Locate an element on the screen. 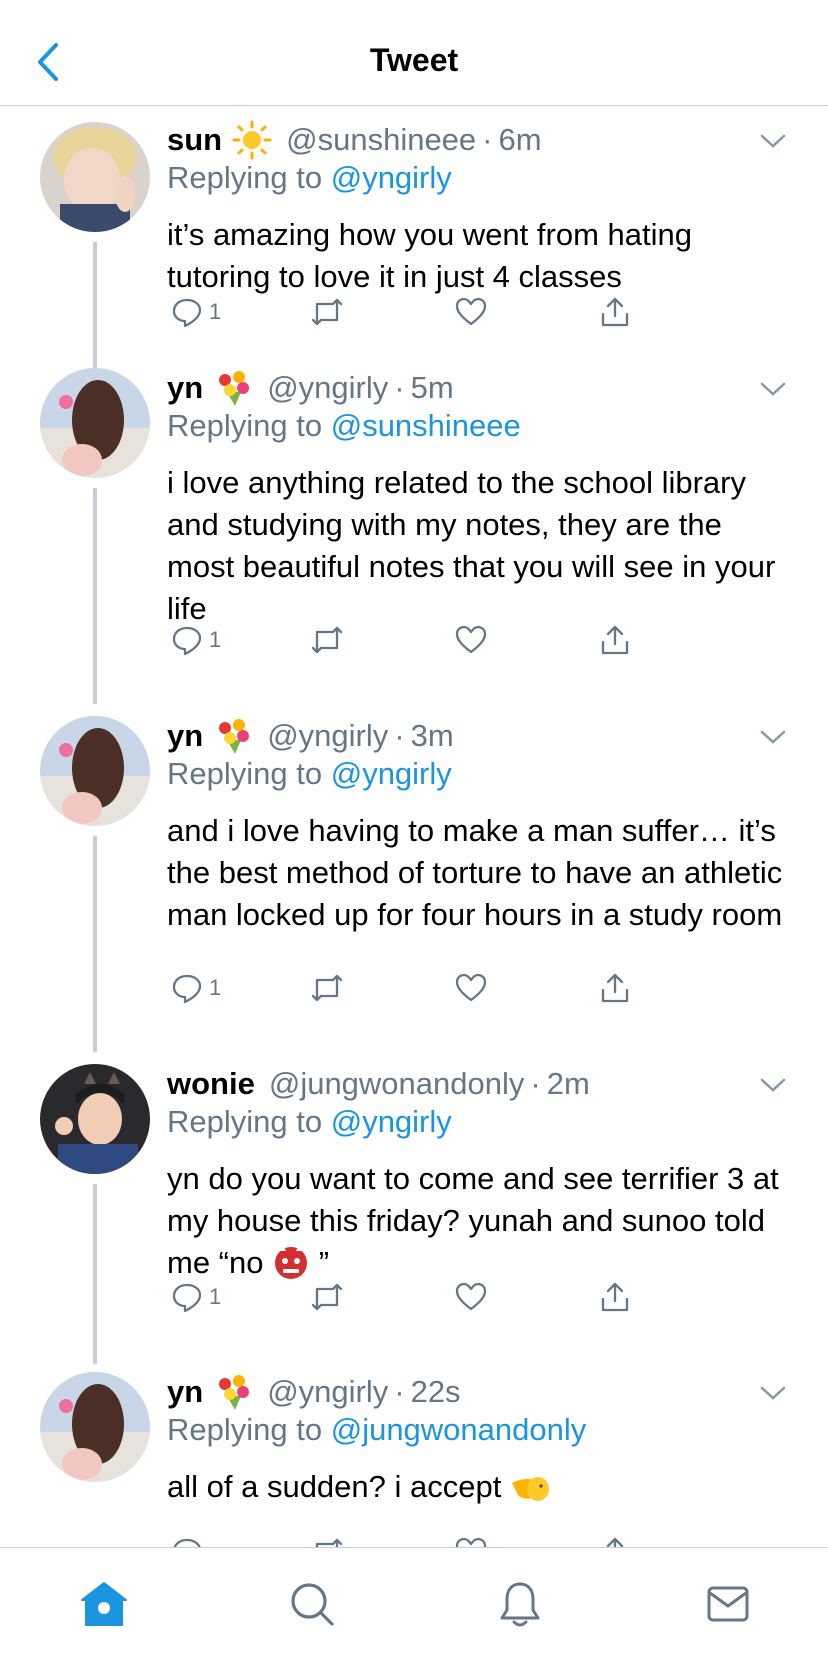 Image resolution: width=828 pixels, height=1675 pixels. bell-icon is located at coordinates (520, 1604).